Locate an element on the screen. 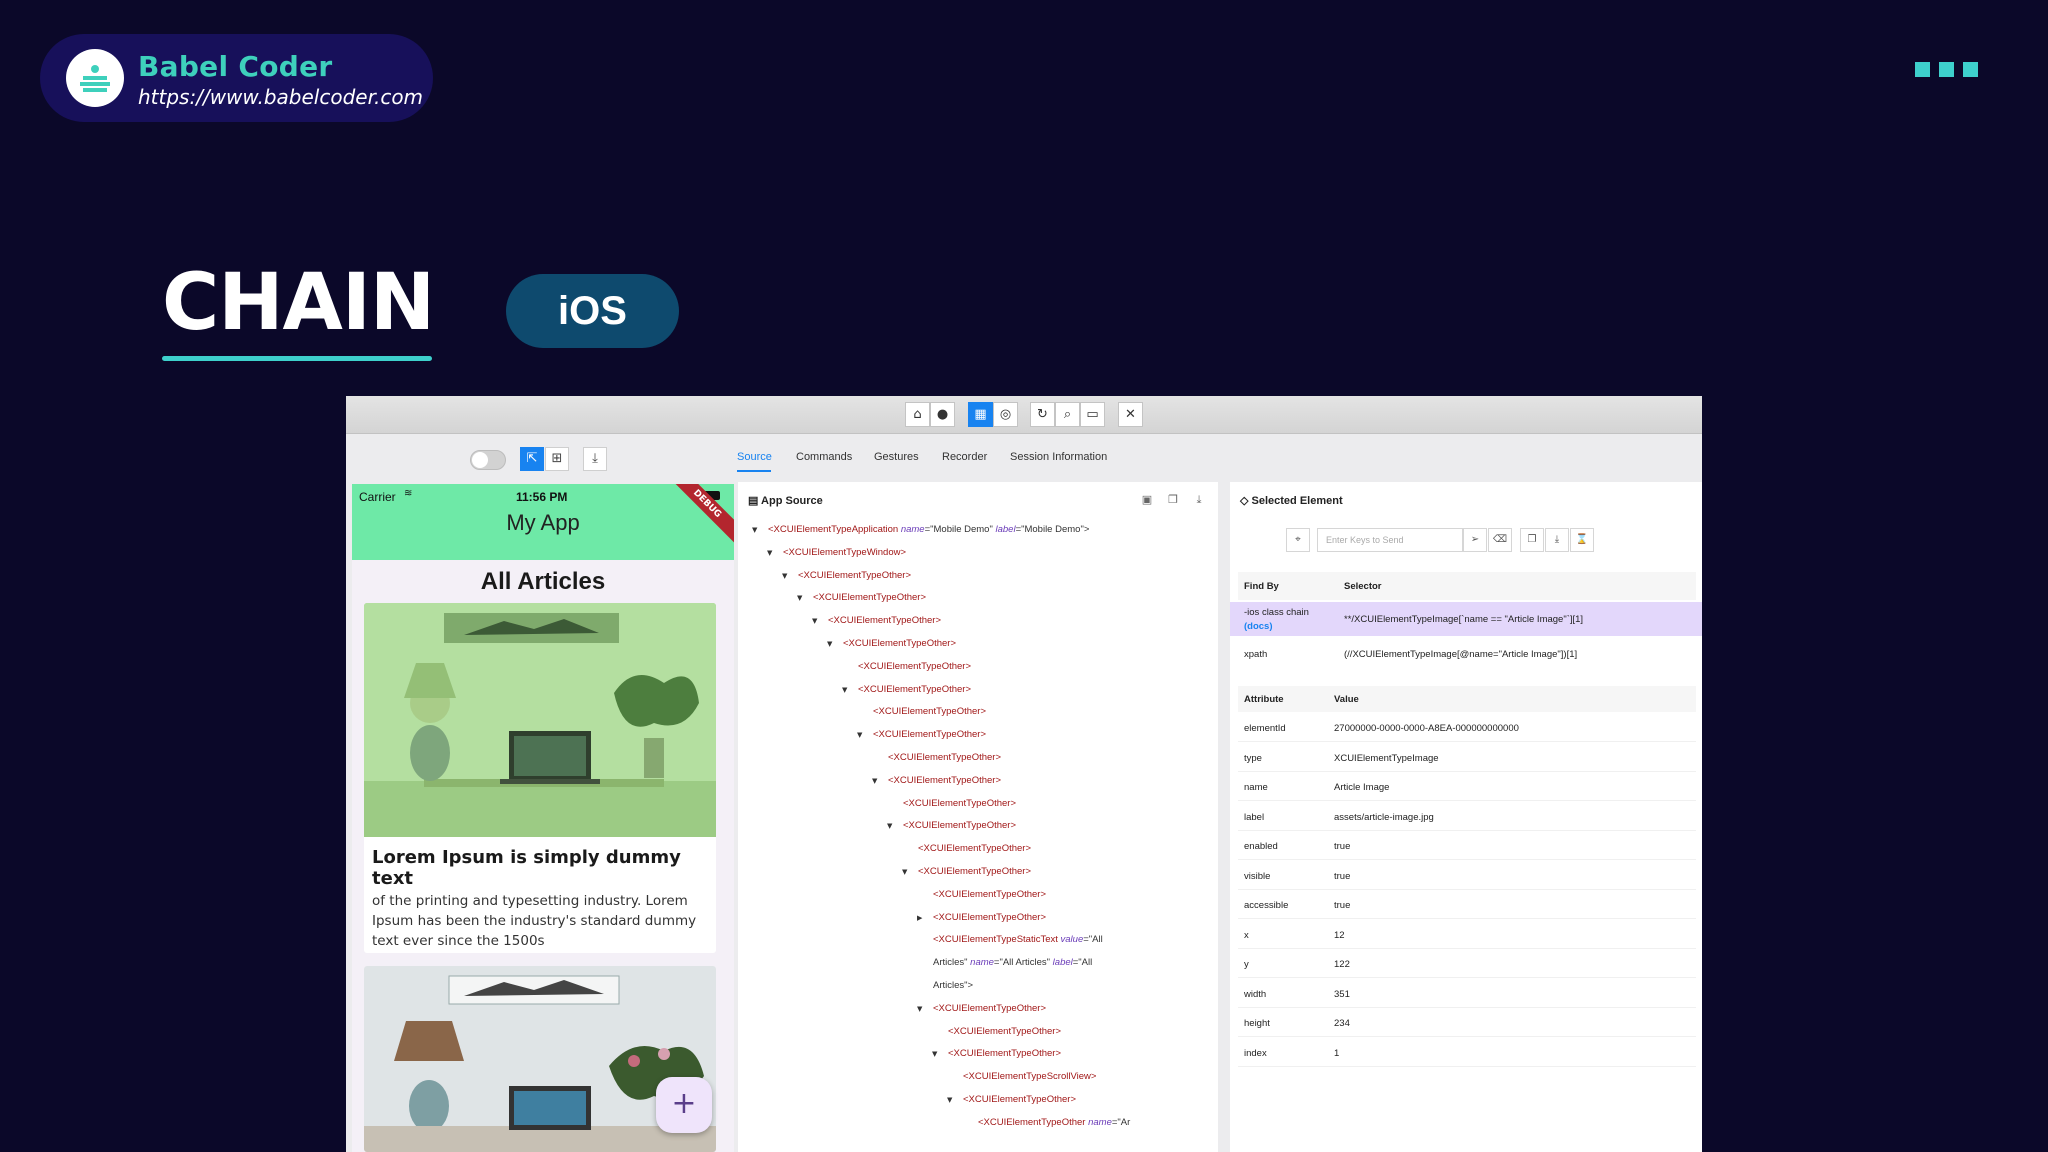 This screenshot has height=1152, width=2048. tab-commands: Commands is located at coordinates (824, 457).